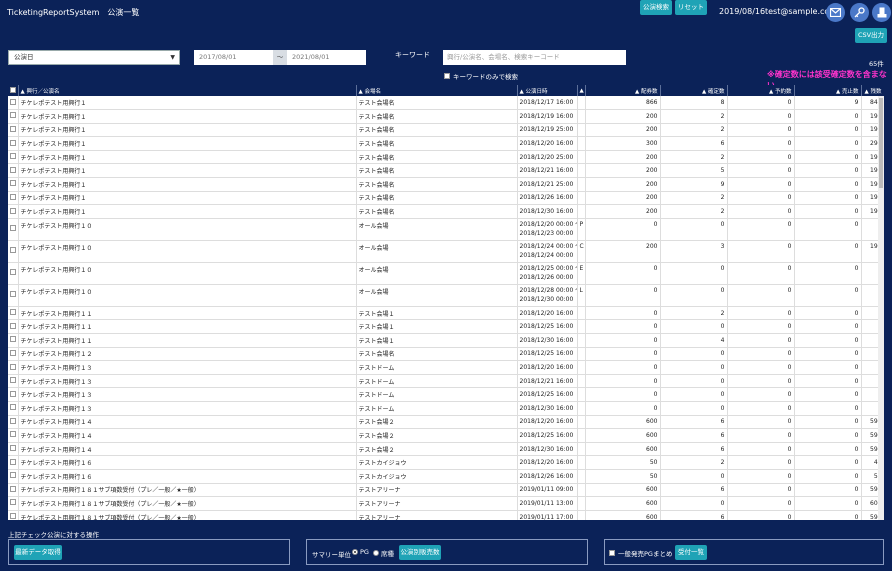 This screenshot has width=892, height=571. Describe the element at coordinates (871, 35) in the screenshot. I see `csv-export-button: CSV出力` at that location.